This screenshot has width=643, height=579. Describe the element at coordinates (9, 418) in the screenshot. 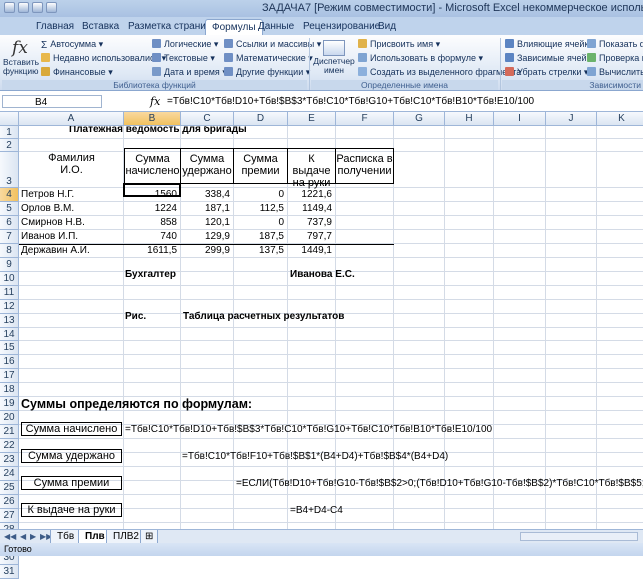

I see `row-header: 20` at that location.